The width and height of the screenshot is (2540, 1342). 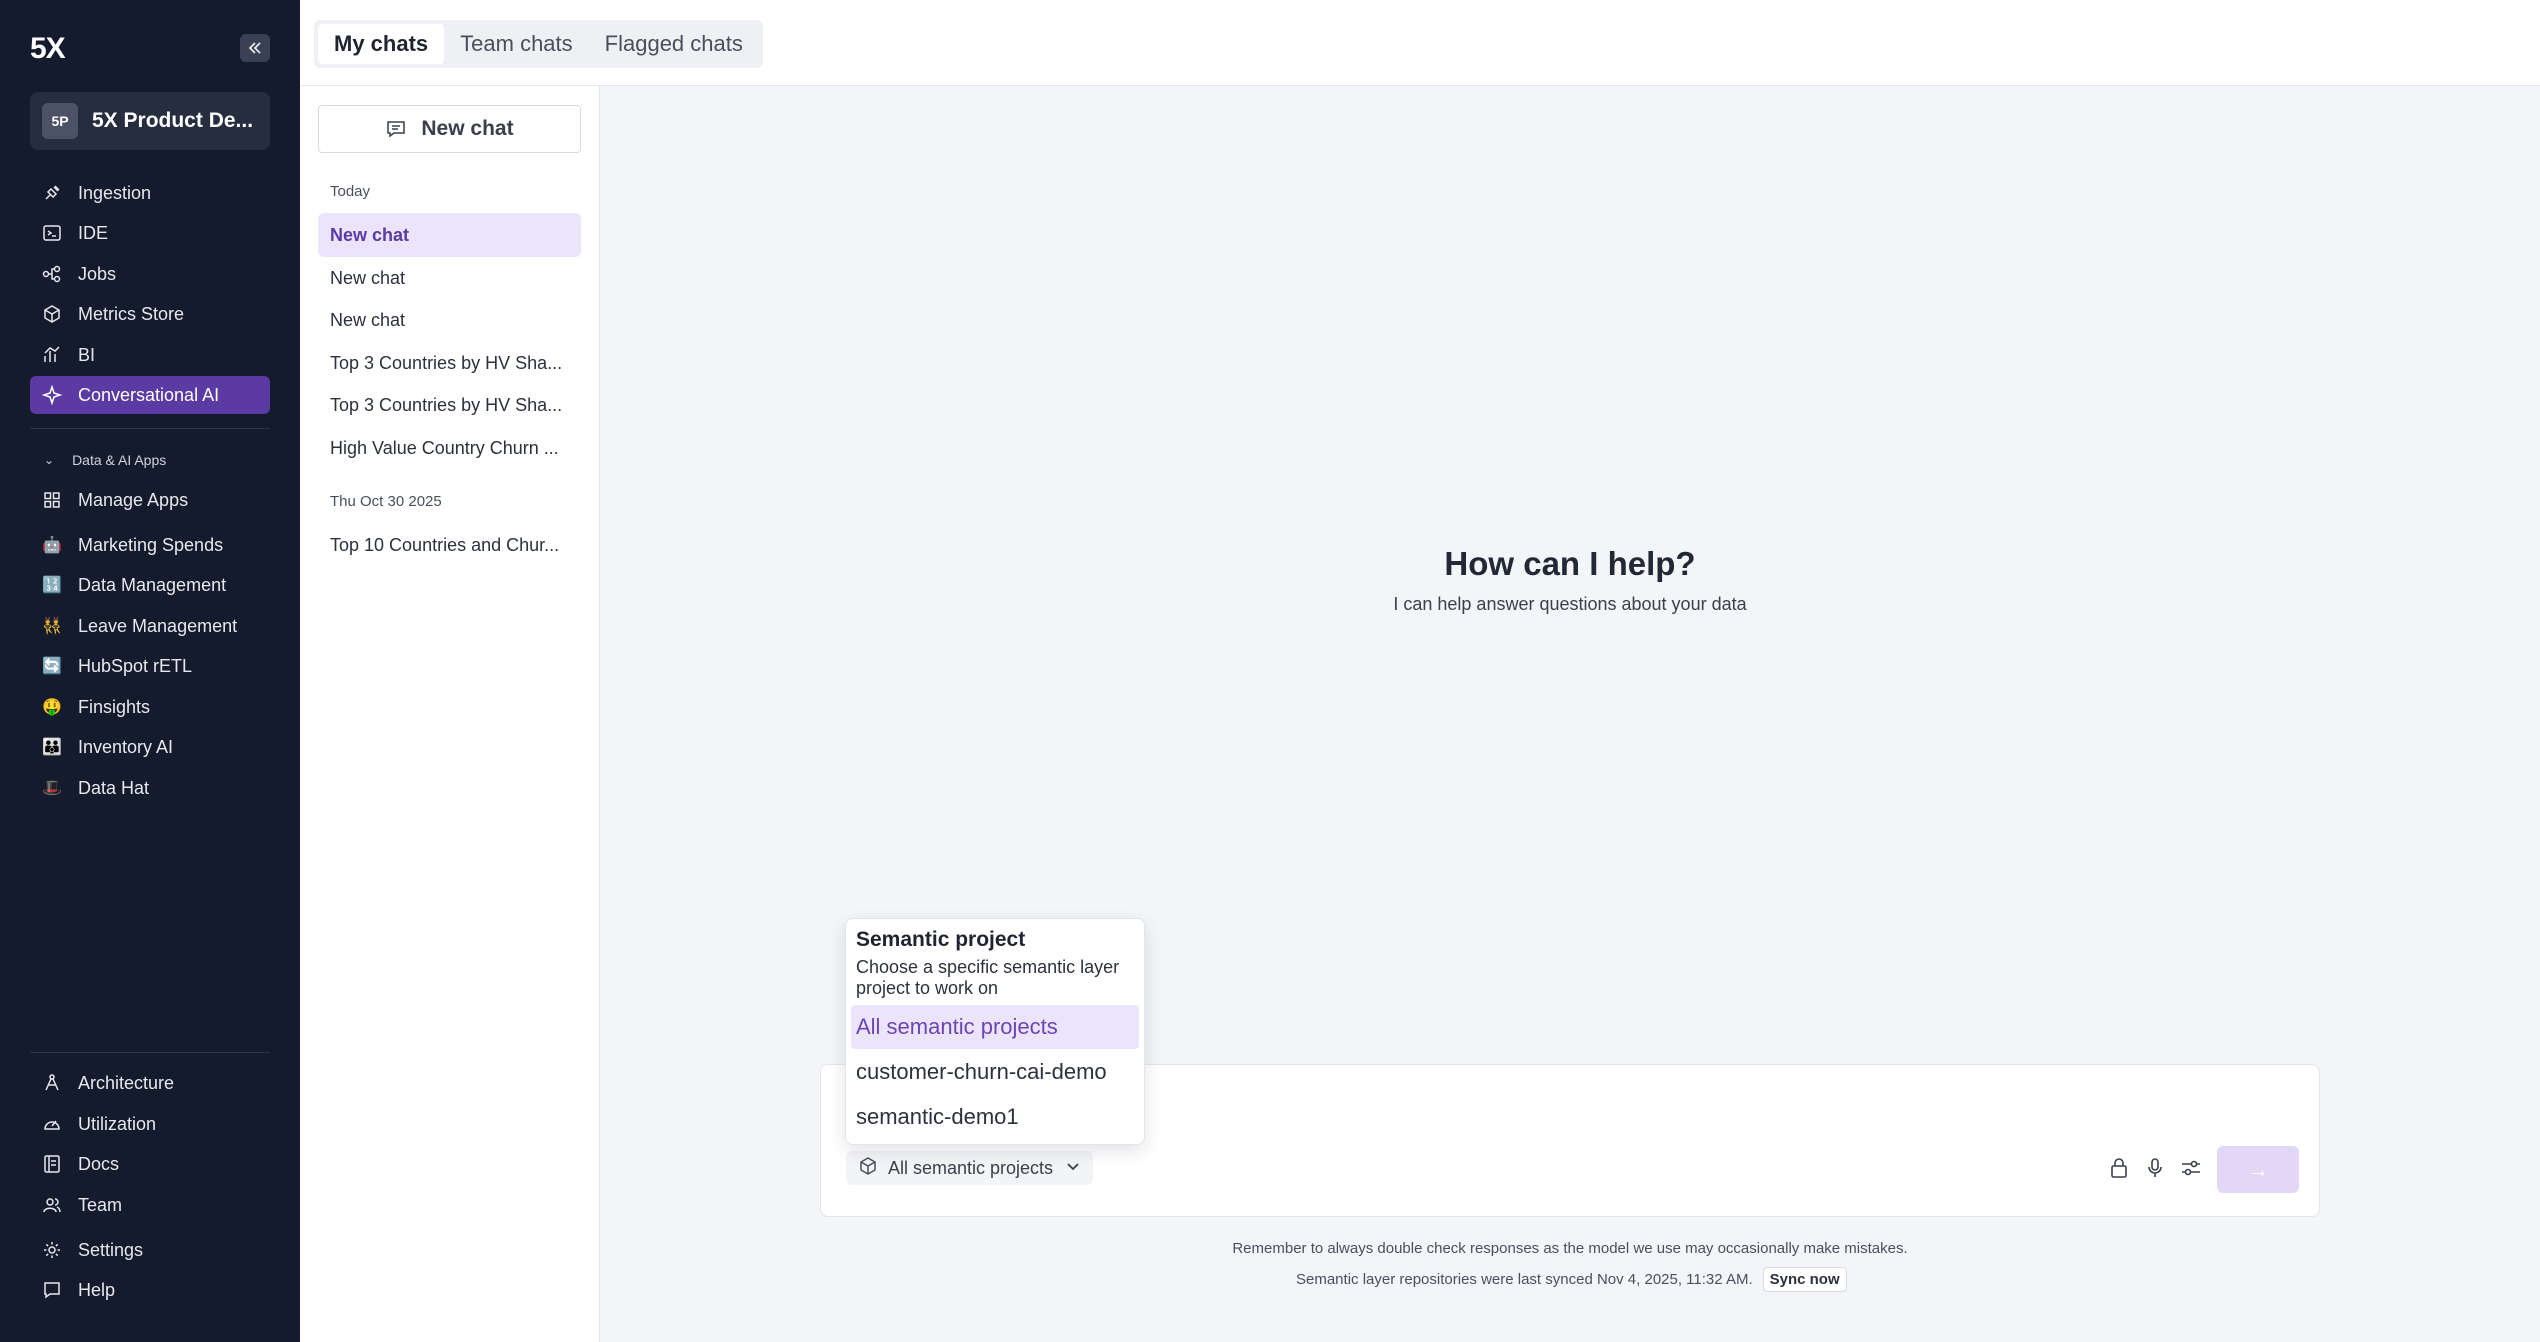 I want to click on dropdown-title: Semantic project, so click(x=941, y=939).